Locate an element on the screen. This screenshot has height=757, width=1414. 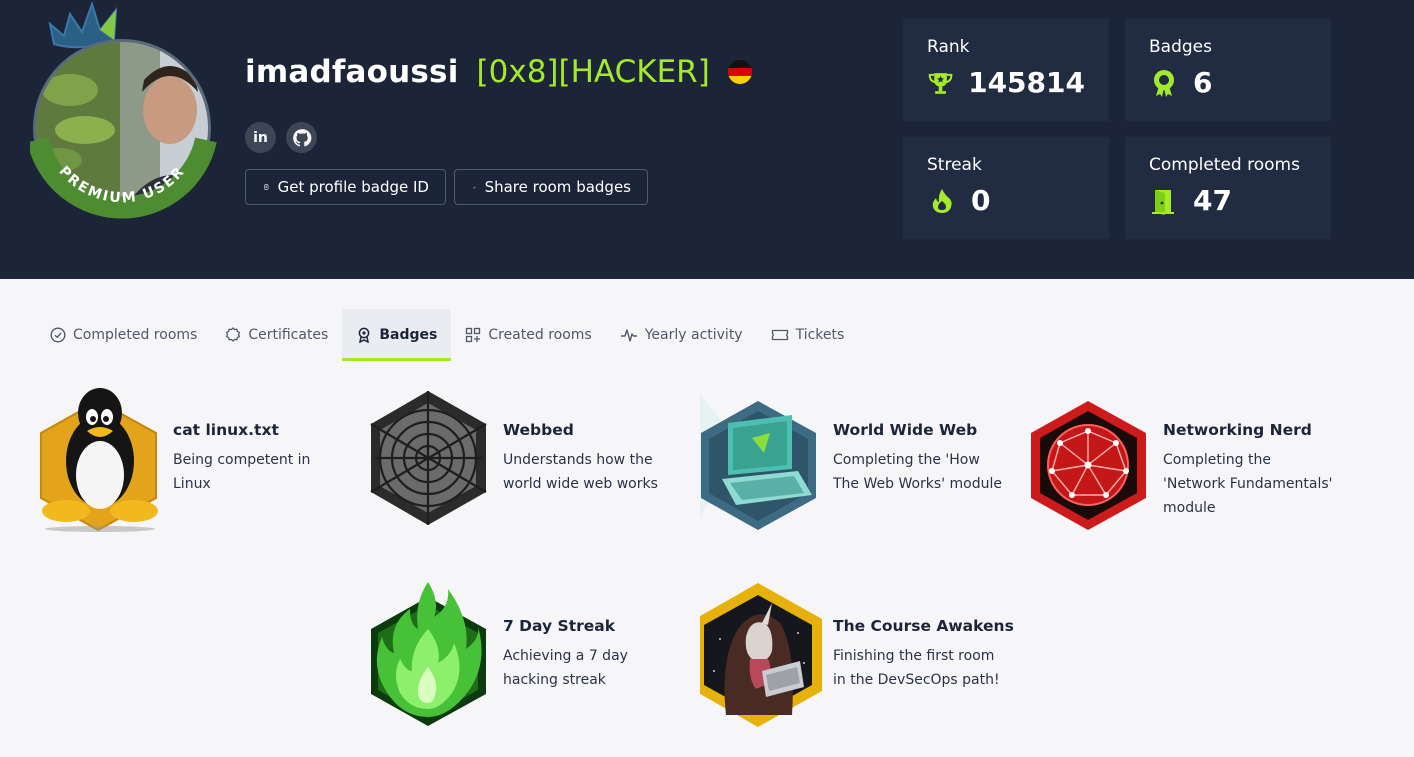
badge-name: Webbed is located at coordinates (538, 430).